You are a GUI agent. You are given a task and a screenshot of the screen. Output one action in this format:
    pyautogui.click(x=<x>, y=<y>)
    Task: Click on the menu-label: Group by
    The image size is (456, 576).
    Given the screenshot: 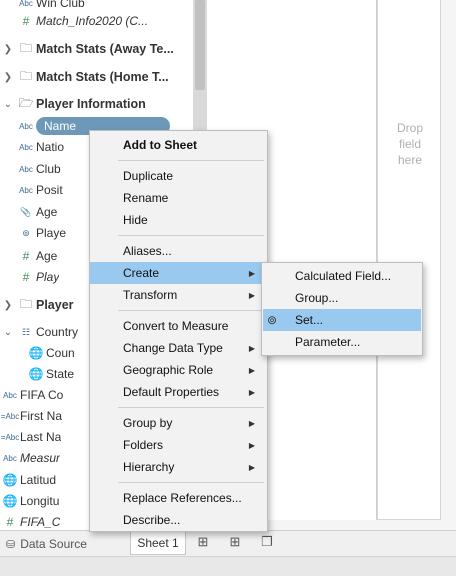 What is the action you would take?
    pyautogui.click(x=148, y=423)
    